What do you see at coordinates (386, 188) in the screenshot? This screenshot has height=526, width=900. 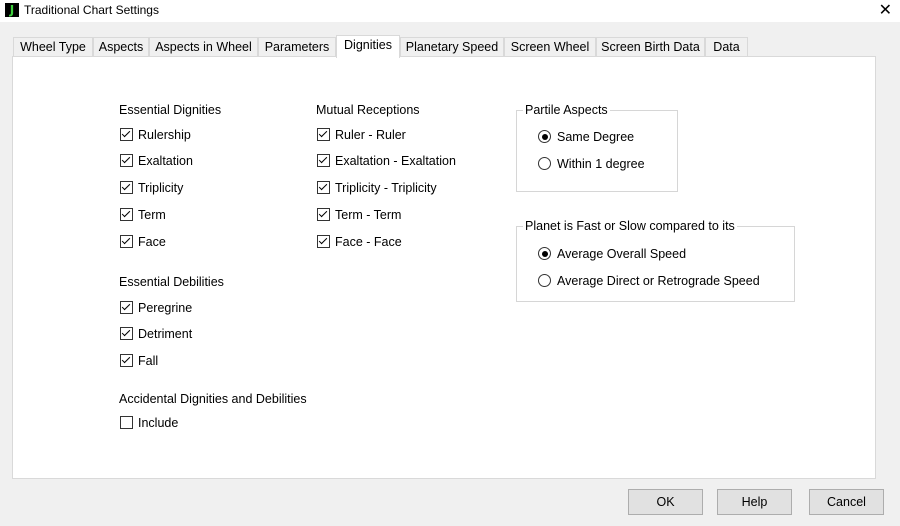 I see `checkbox-label: Triplicity - Triplicity` at bounding box center [386, 188].